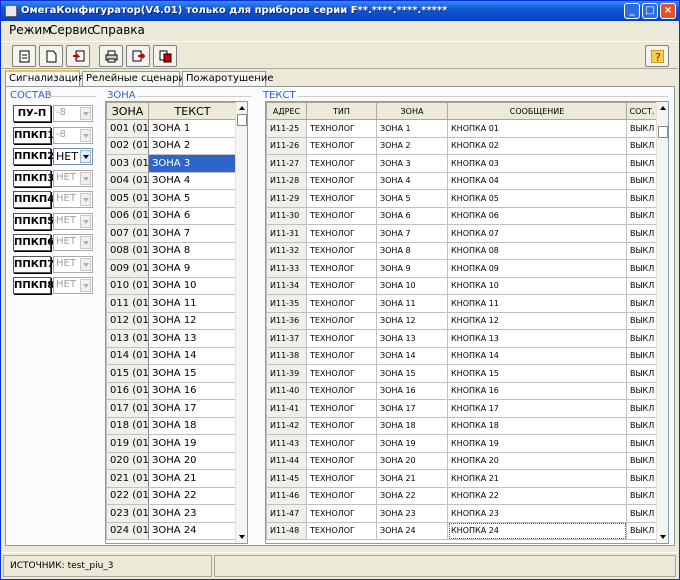  Describe the element at coordinates (127, 425) in the screenshot. I see `zone-code-cell: 018 (01)` at that location.